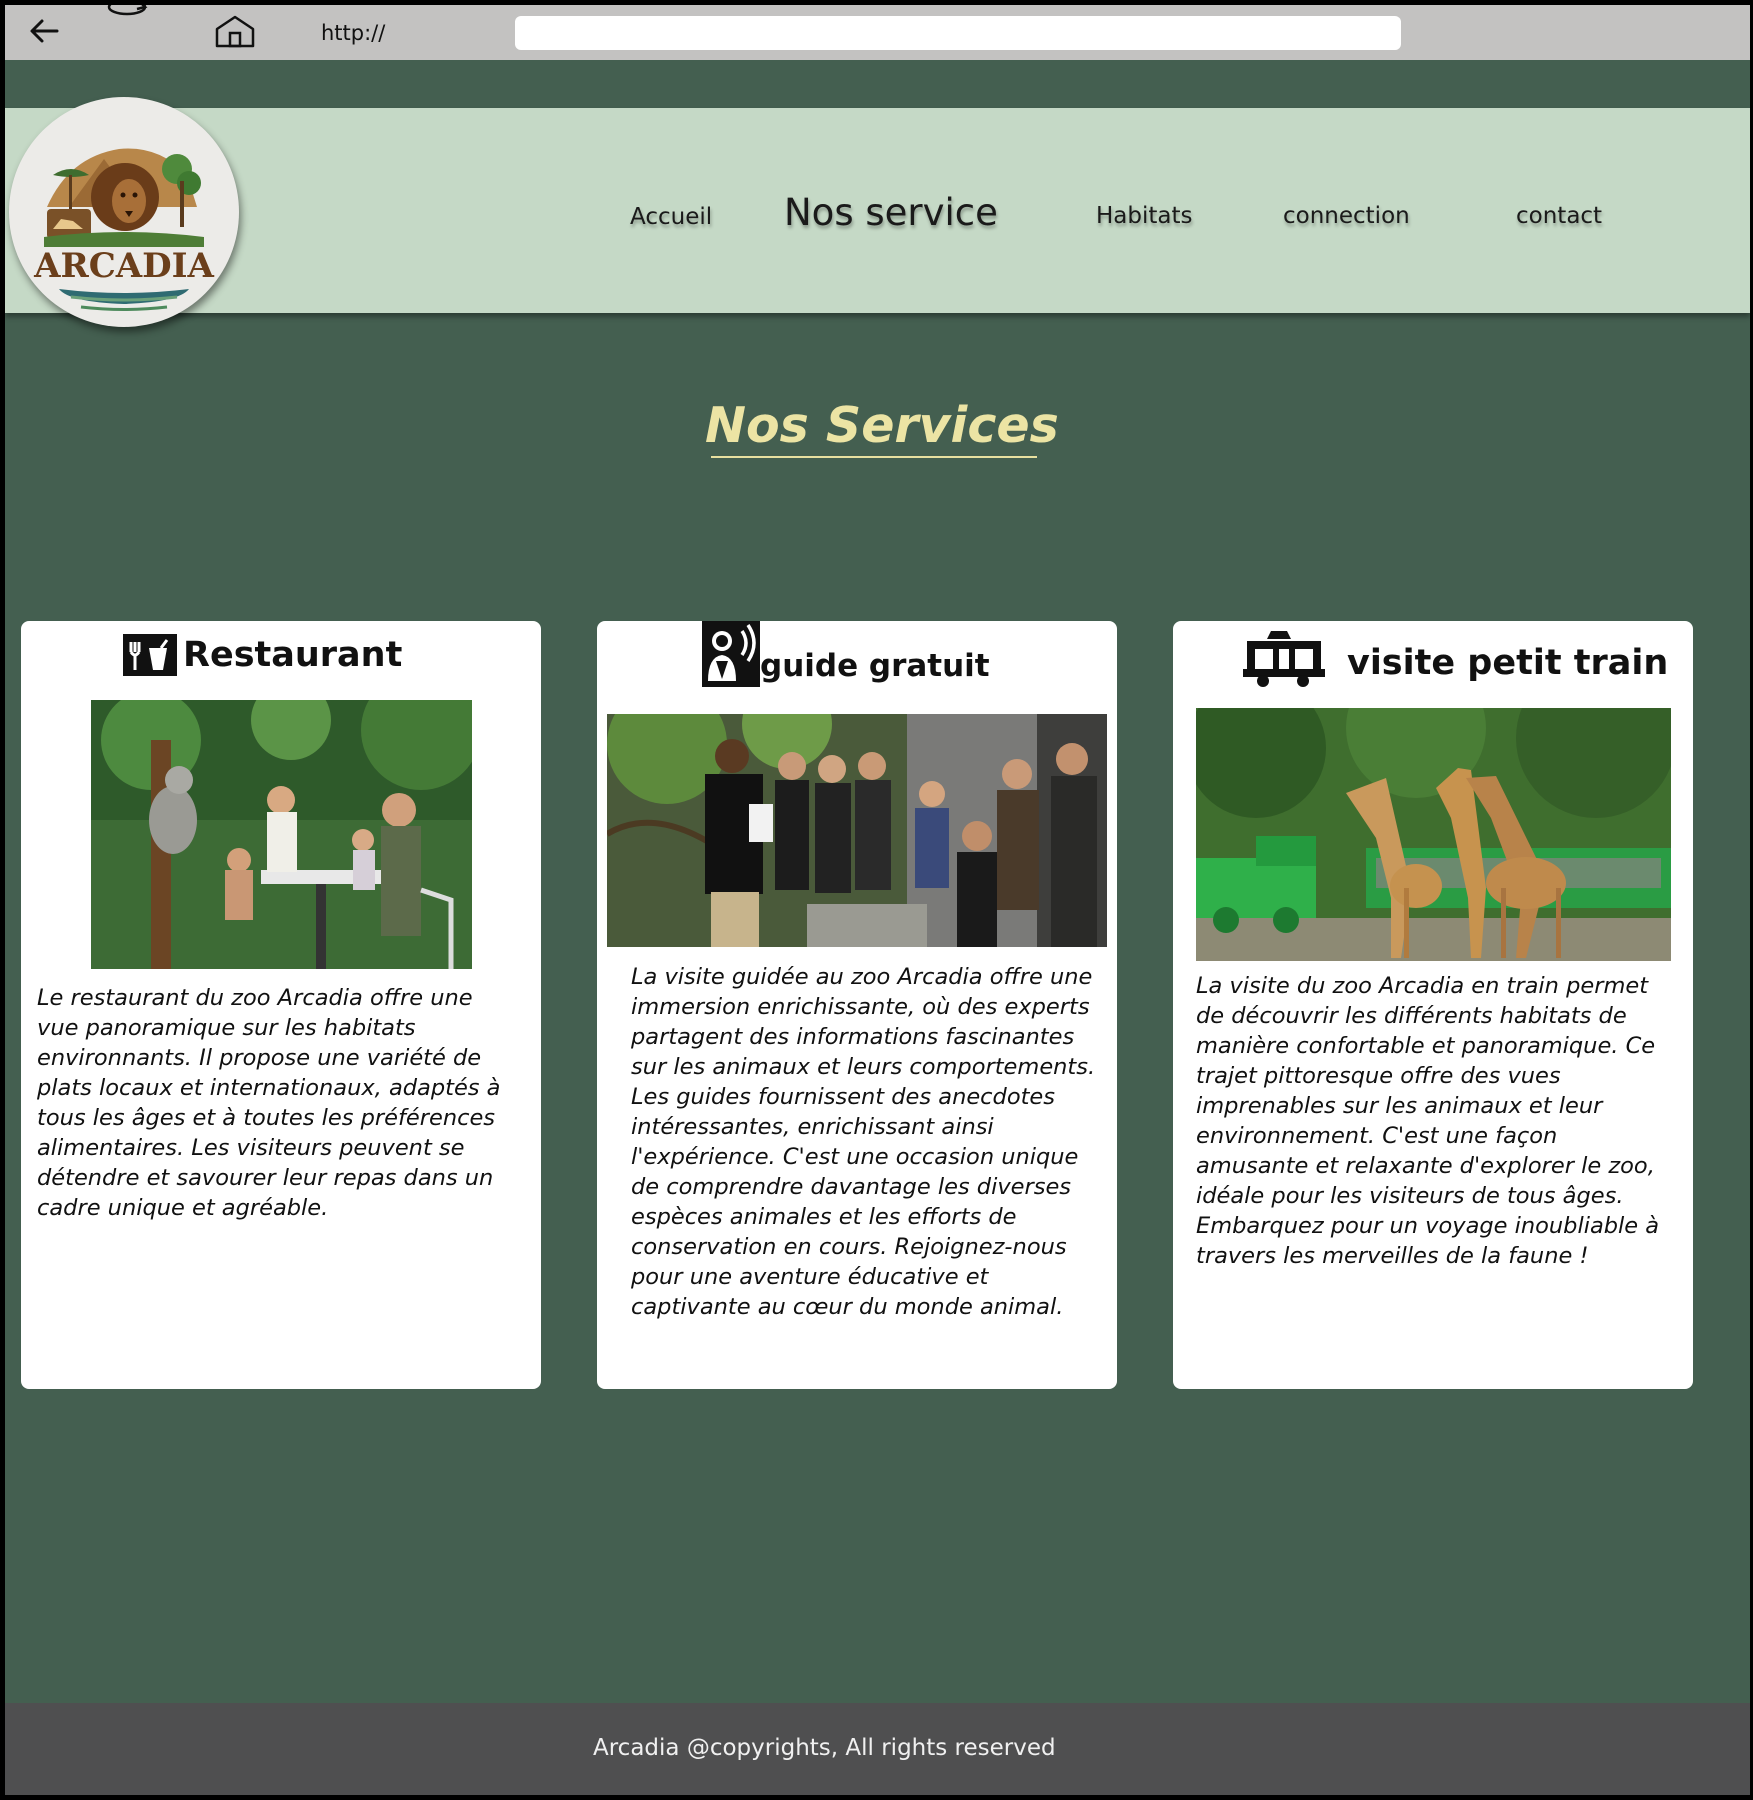 The width and height of the screenshot is (1753, 1800). What do you see at coordinates (882, 425) in the screenshot?
I see `page-title: Nos Services` at bounding box center [882, 425].